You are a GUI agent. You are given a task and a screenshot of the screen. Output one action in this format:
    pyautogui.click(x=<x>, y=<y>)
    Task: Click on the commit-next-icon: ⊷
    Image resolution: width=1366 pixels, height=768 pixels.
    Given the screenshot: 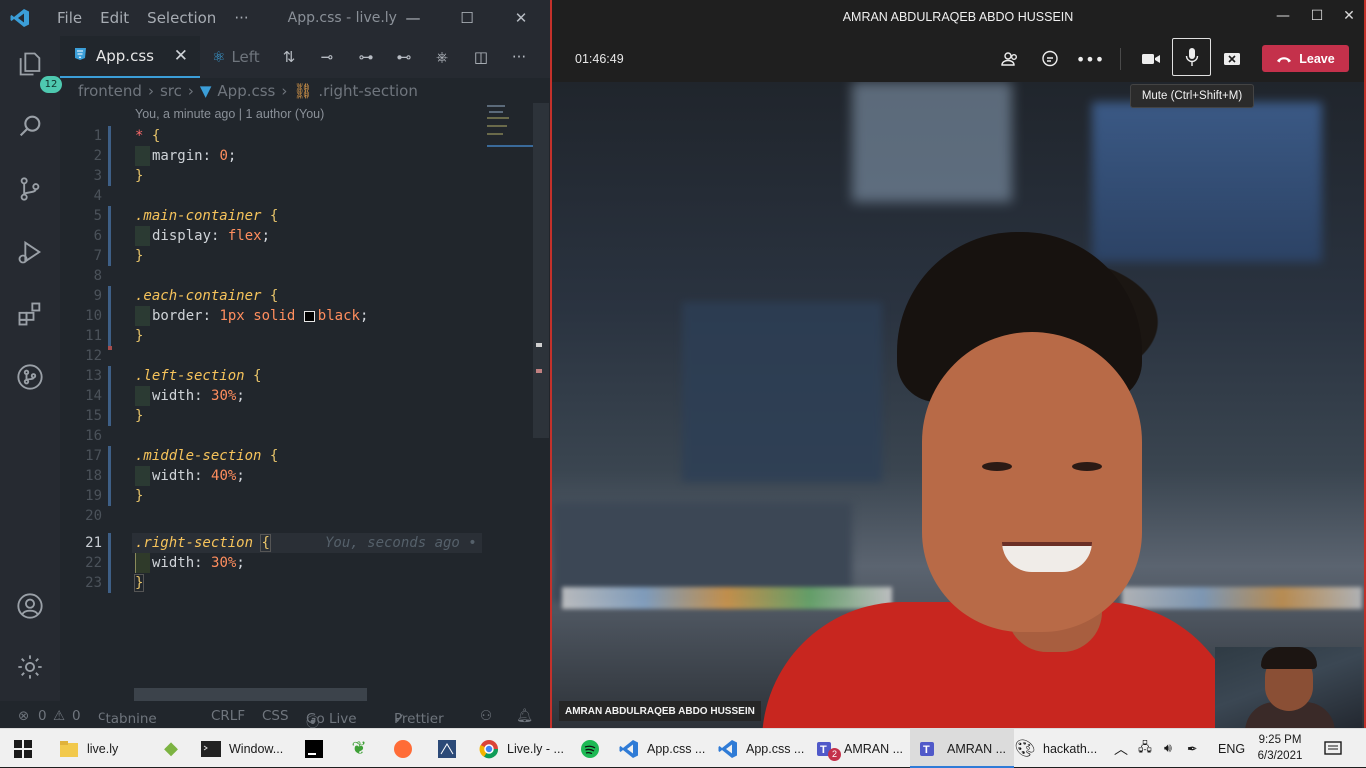 What is the action you would take?
    pyautogui.click(x=404, y=57)
    